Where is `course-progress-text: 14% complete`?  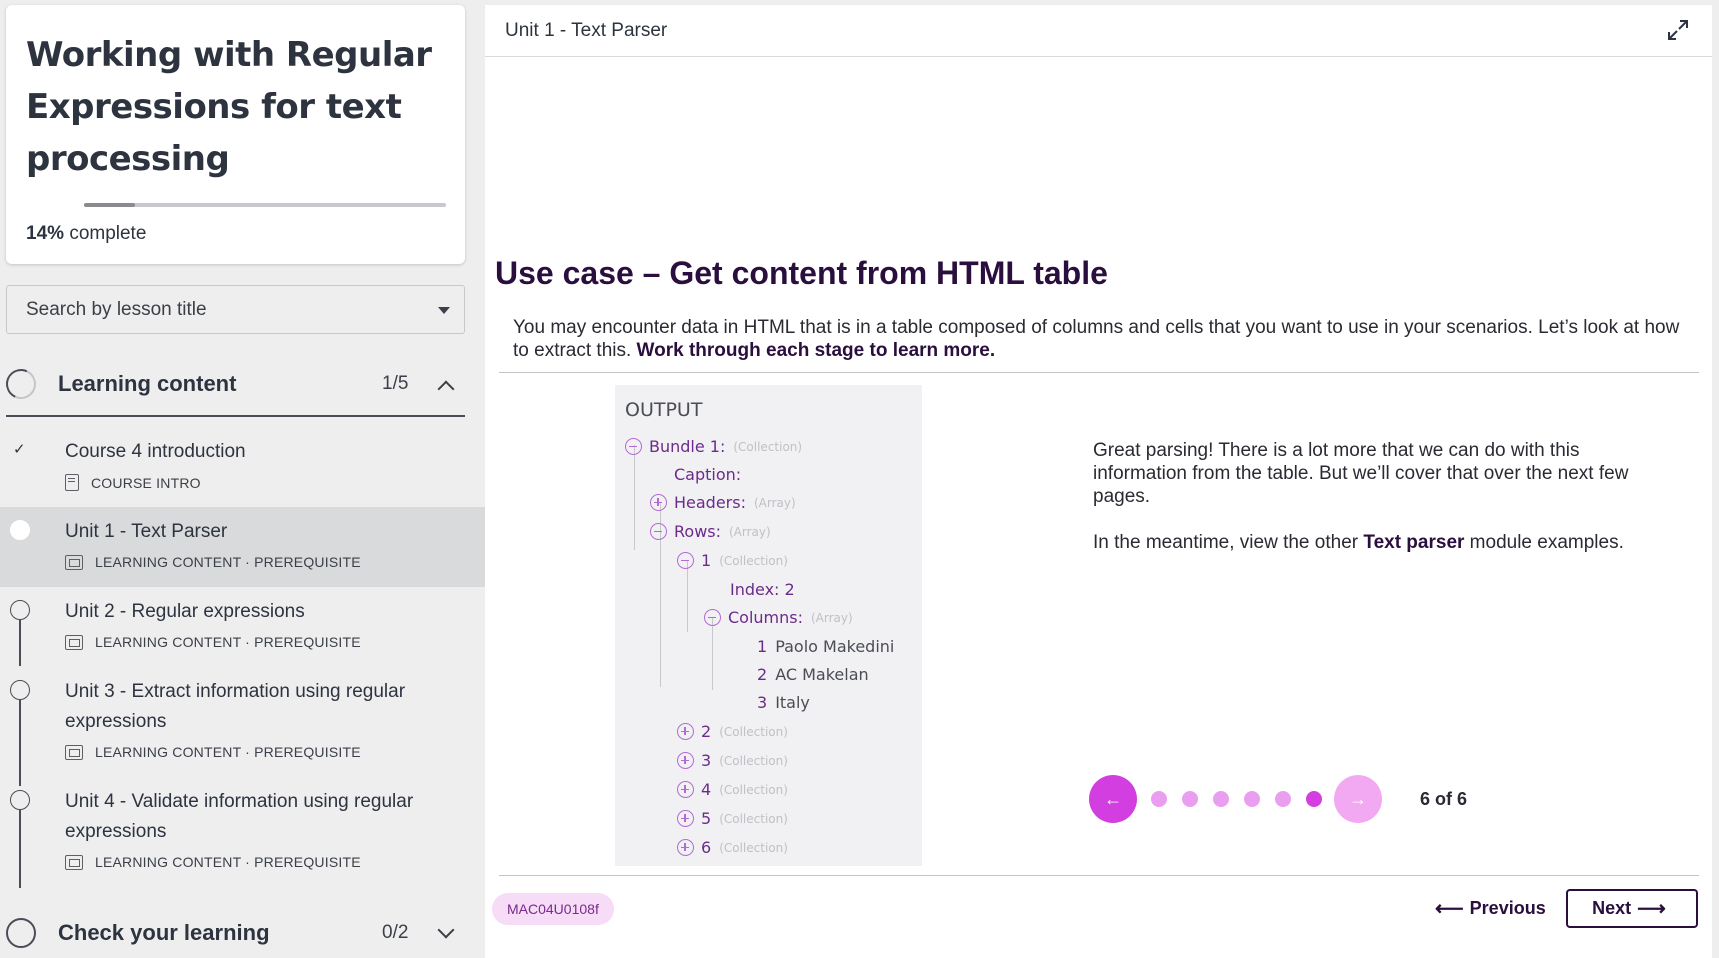
course-progress-text: 14% complete is located at coordinates (86, 234).